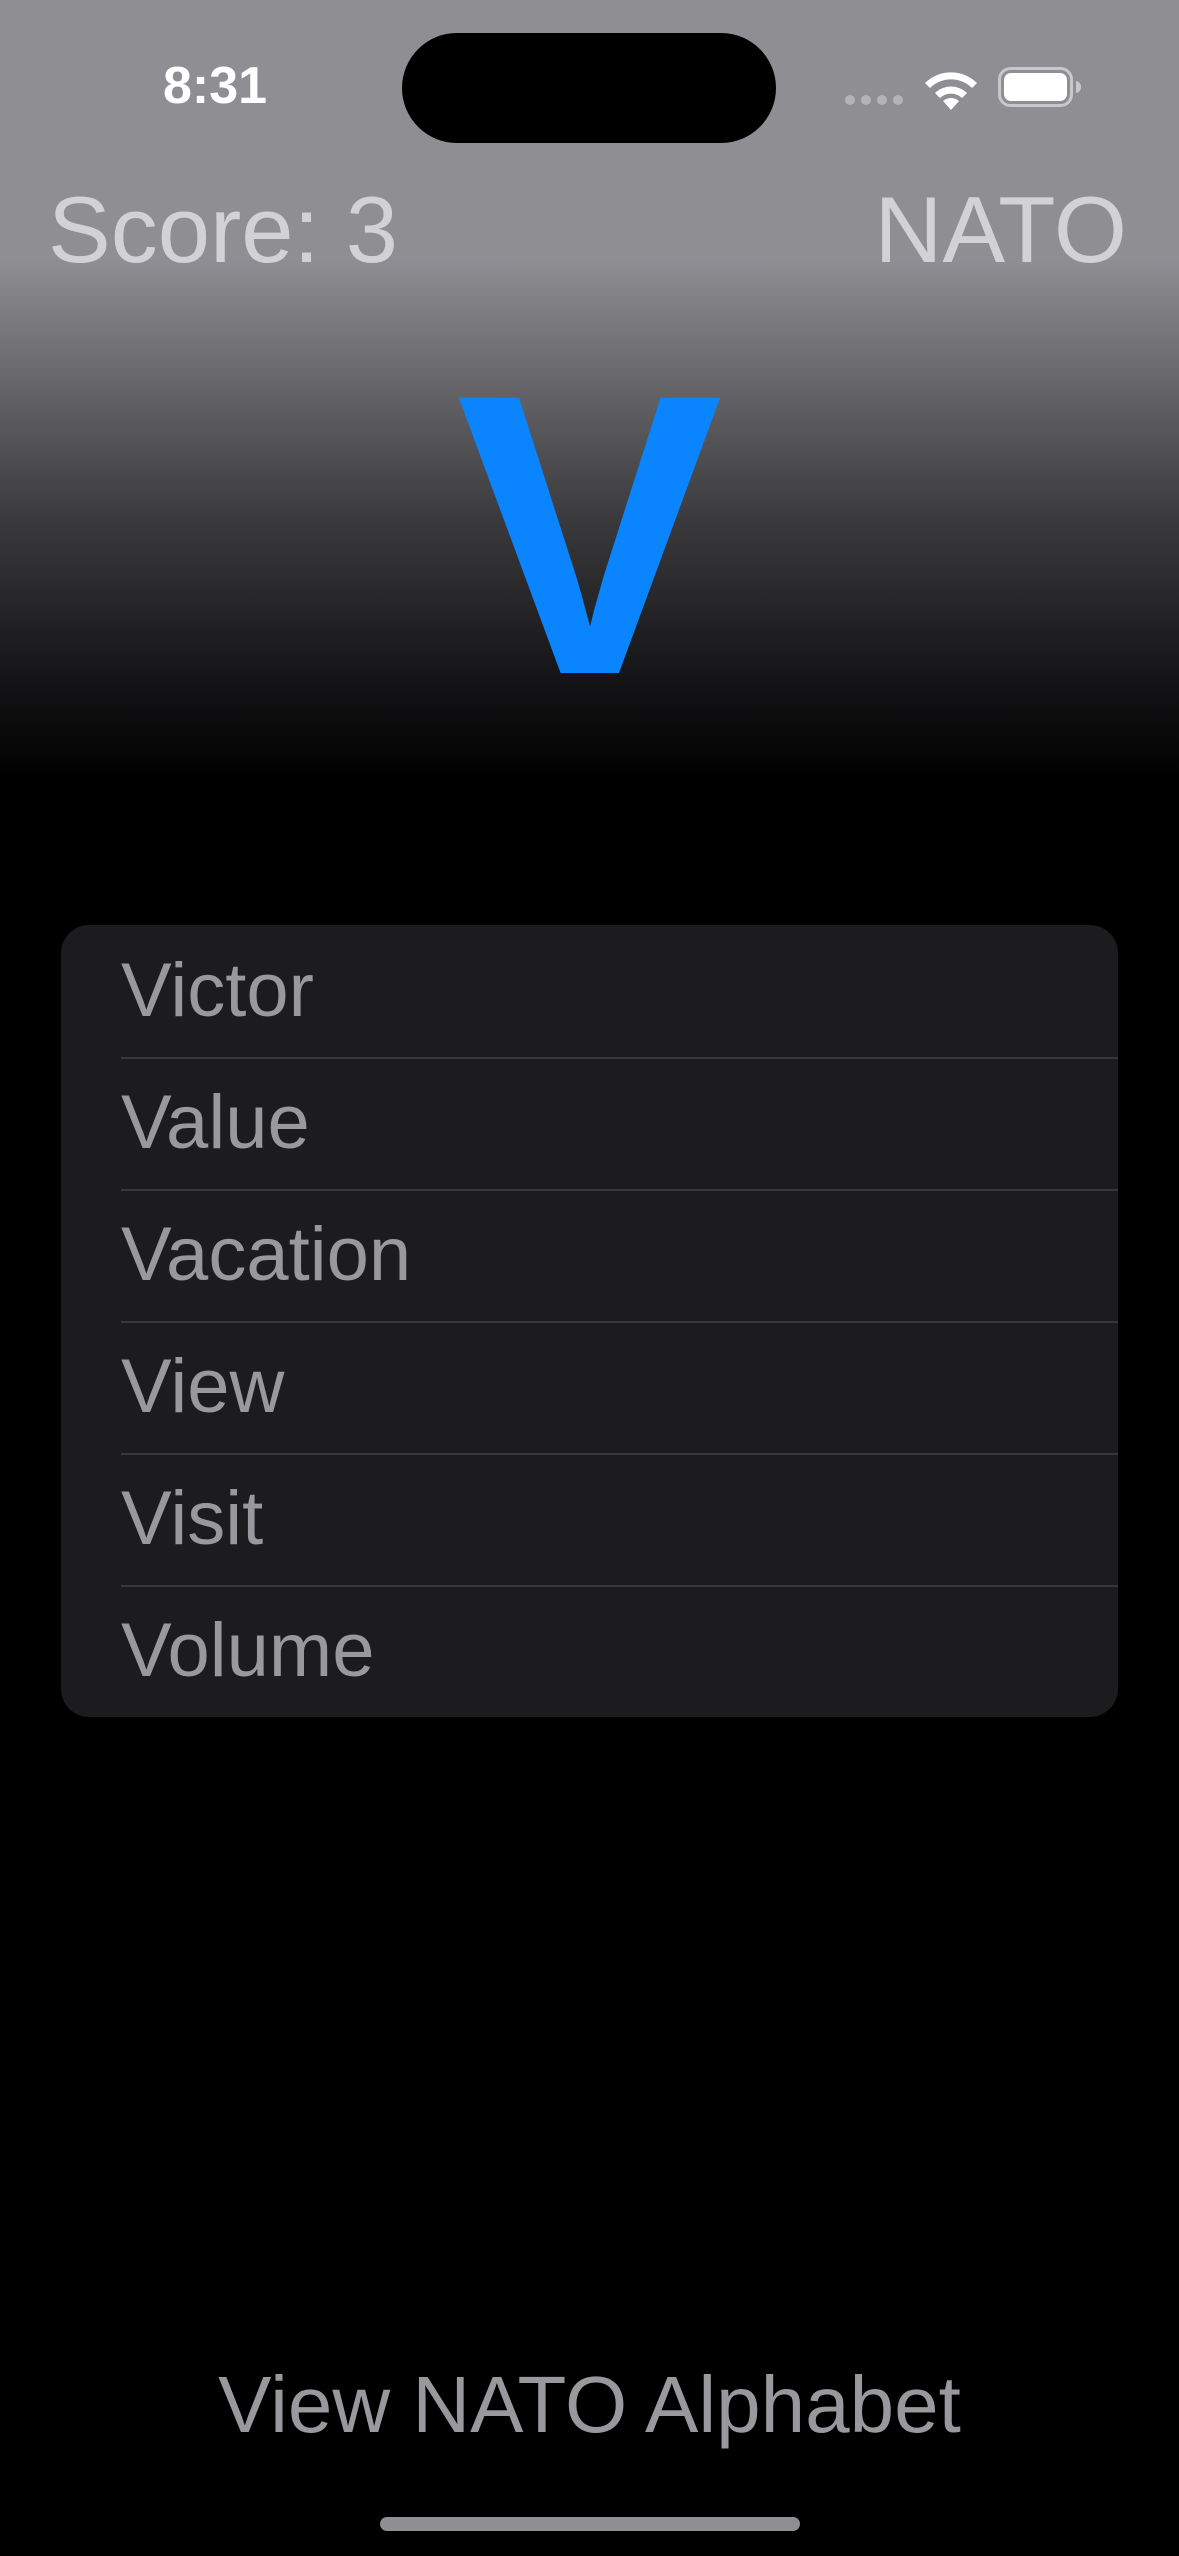  Describe the element at coordinates (875, 101) in the screenshot. I see `cellular-signal-icon` at that location.